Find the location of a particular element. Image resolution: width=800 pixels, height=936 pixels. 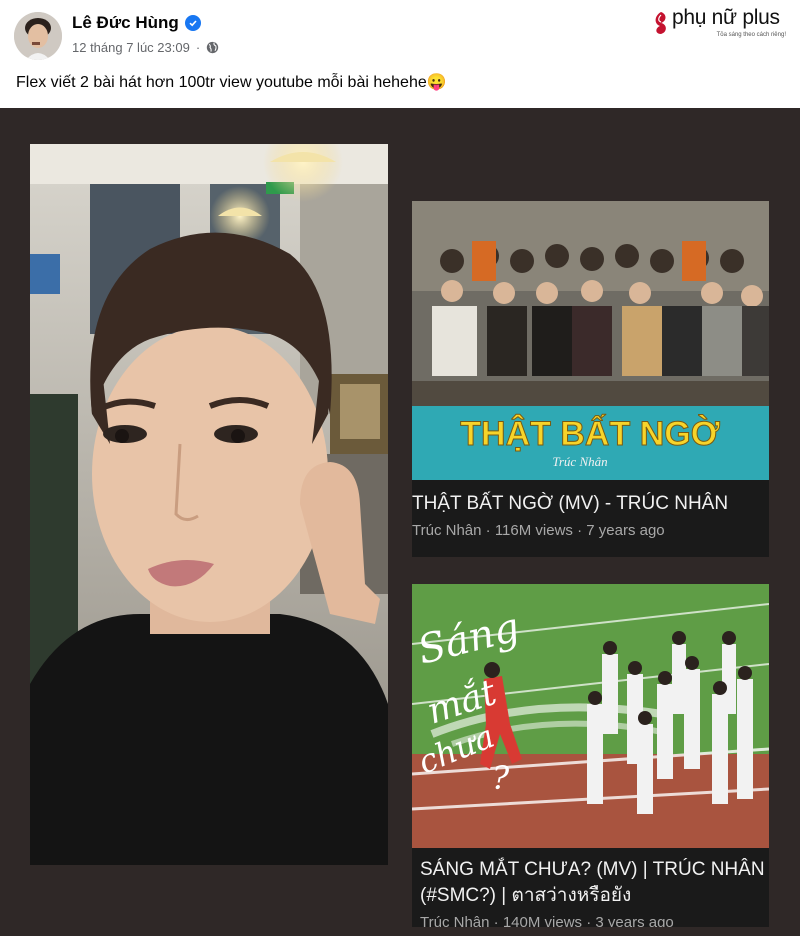

post-meta: 12 tháng 7 lúc 23:09 · is located at coordinates (145, 47).